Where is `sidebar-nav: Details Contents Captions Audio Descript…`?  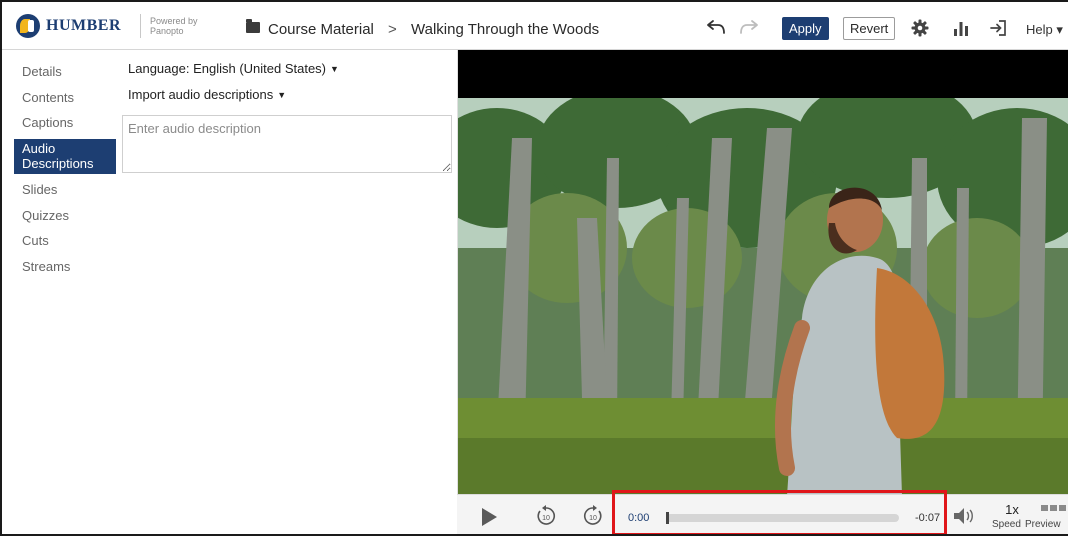 sidebar-nav: Details Contents Captions Audio Descript… is located at coordinates (65, 172).